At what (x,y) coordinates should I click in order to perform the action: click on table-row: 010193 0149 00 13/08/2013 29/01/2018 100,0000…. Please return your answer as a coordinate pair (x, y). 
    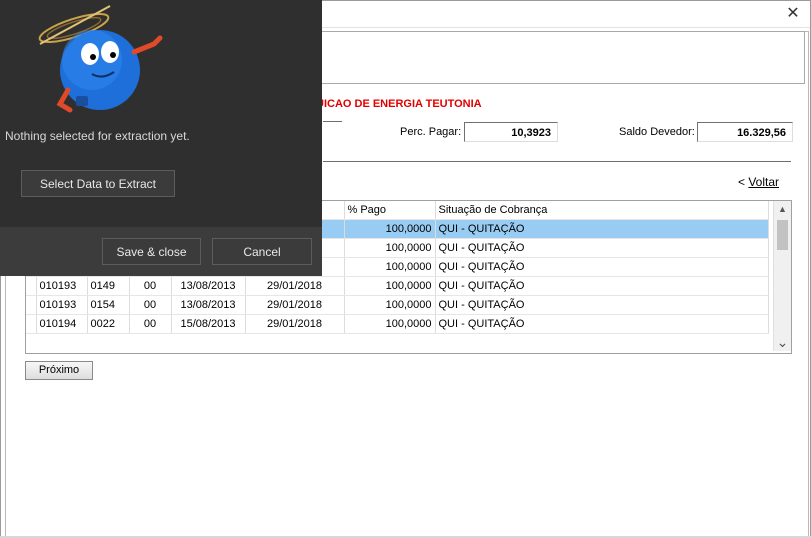
    Looking at the image, I should click on (397, 286).